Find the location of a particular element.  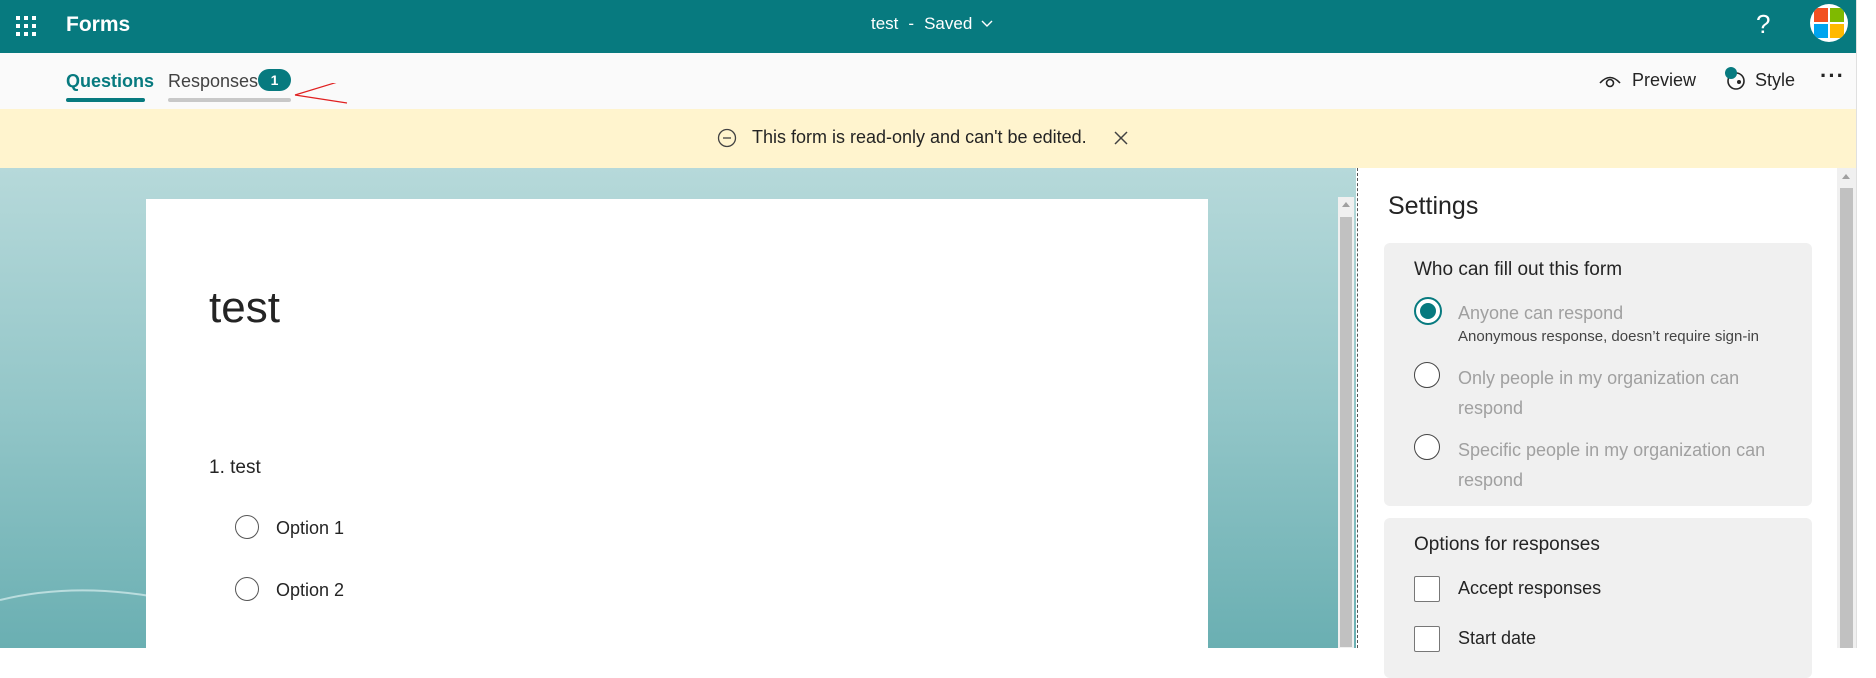

canvas-scrollbar is located at coordinates (1346, 422).